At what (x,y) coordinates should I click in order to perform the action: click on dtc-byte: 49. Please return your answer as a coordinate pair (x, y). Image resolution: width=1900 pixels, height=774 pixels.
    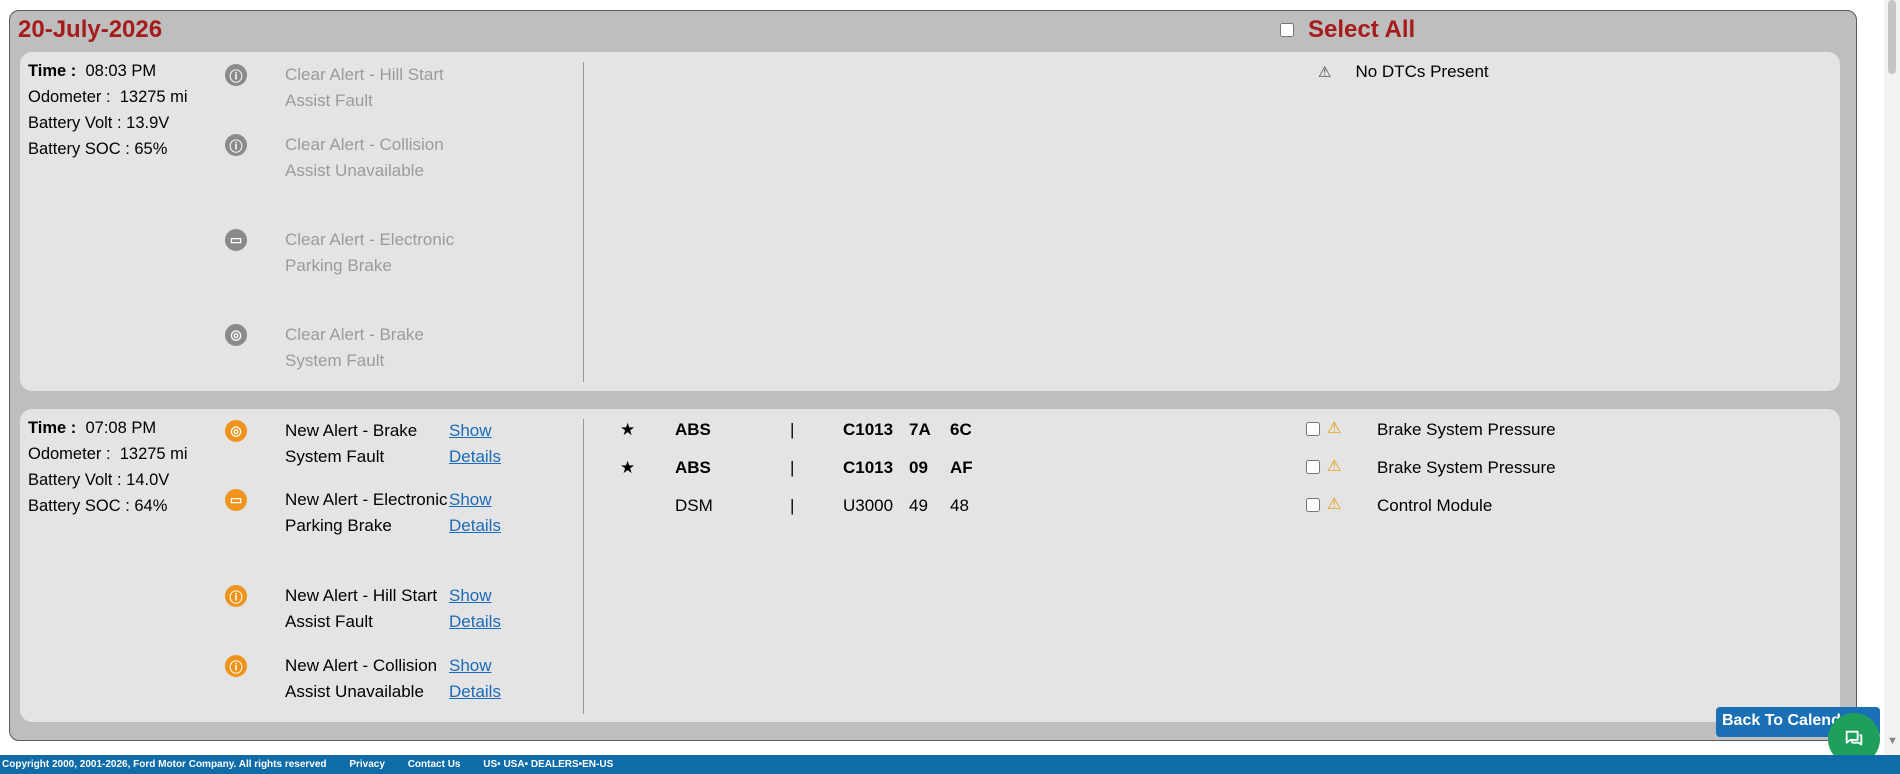
    Looking at the image, I should click on (918, 505).